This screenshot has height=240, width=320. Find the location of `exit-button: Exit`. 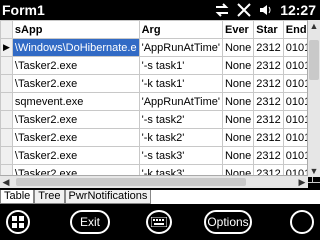

exit-button: Exit is located at coordinates (90, 222).